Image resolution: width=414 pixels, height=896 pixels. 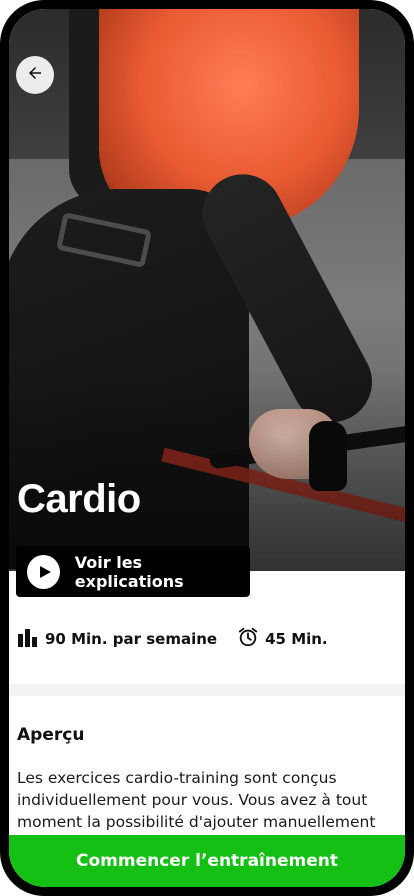 What do you see at coordinates (131, 639) in the screenshot?
I see `weekly-minutes-label: 90 Min. par semaine` at bounding box center [131, 639].